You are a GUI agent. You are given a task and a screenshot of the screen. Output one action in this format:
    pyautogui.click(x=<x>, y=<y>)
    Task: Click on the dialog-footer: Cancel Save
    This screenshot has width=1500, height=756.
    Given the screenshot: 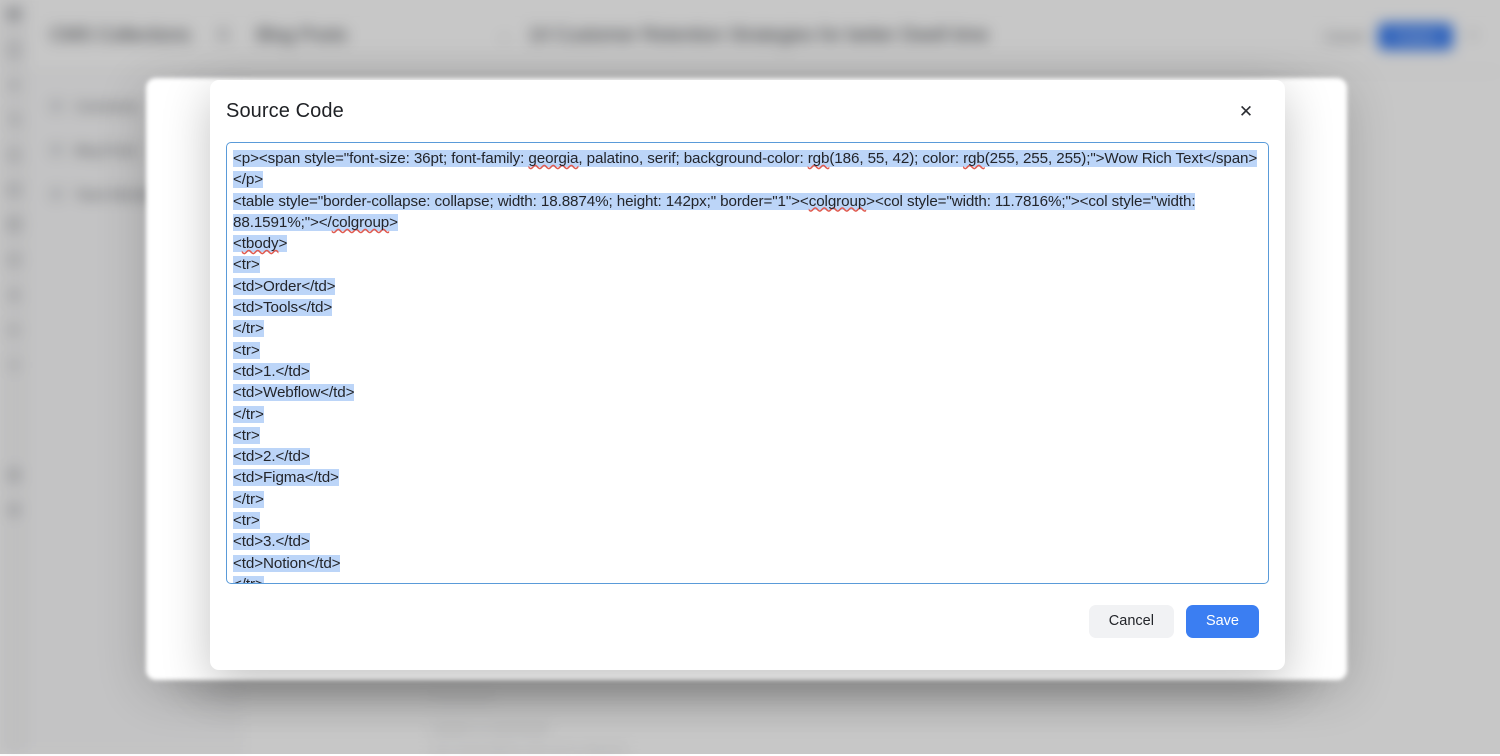 What is the action you would take?
    pyautogui.click(x=747, y=627)
    